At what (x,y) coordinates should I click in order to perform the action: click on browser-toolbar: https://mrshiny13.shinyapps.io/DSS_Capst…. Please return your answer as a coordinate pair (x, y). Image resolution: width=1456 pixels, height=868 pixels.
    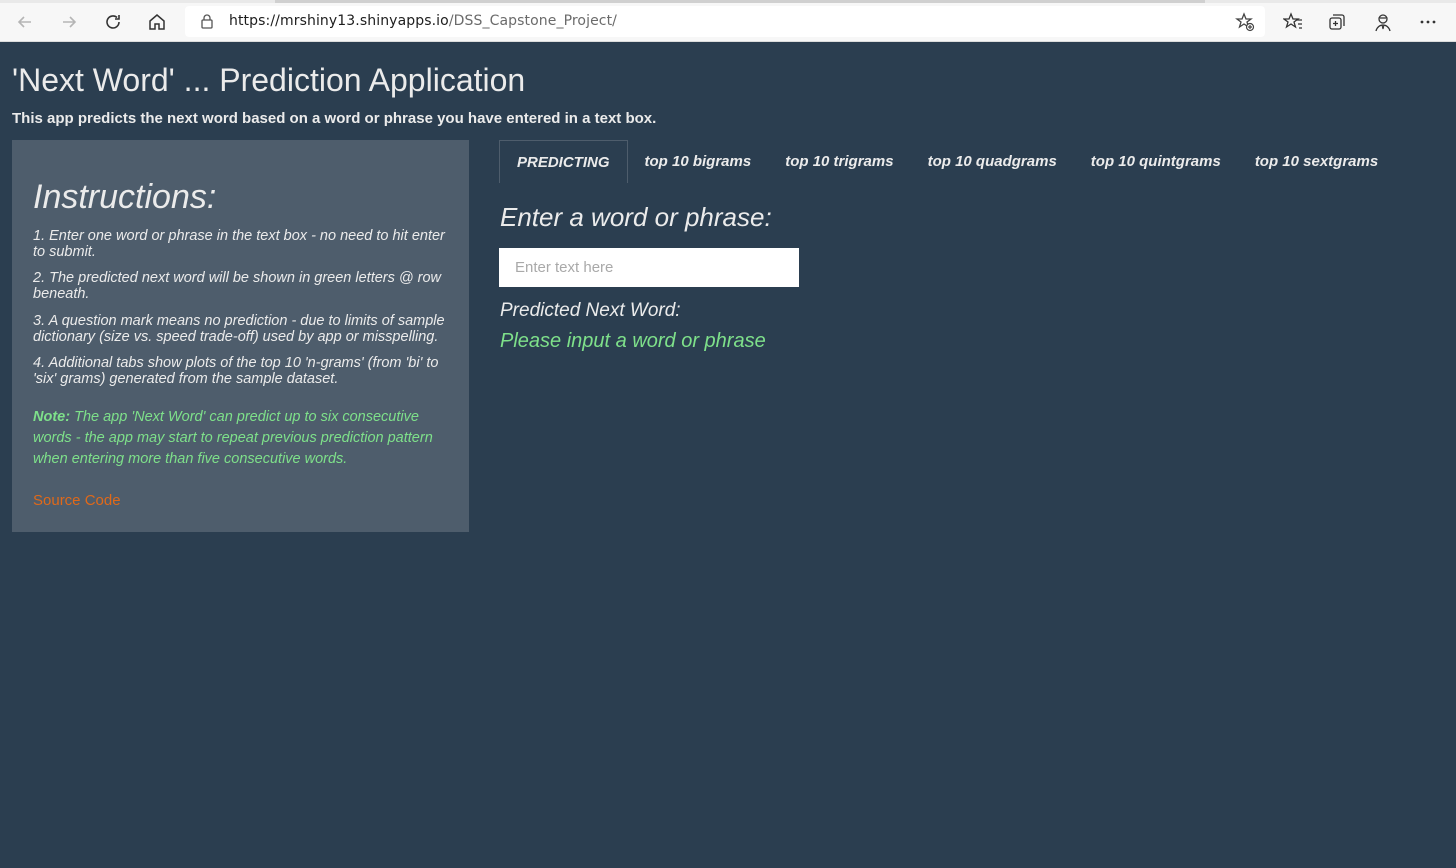
    Looking at the image, I should click on (728, 21).